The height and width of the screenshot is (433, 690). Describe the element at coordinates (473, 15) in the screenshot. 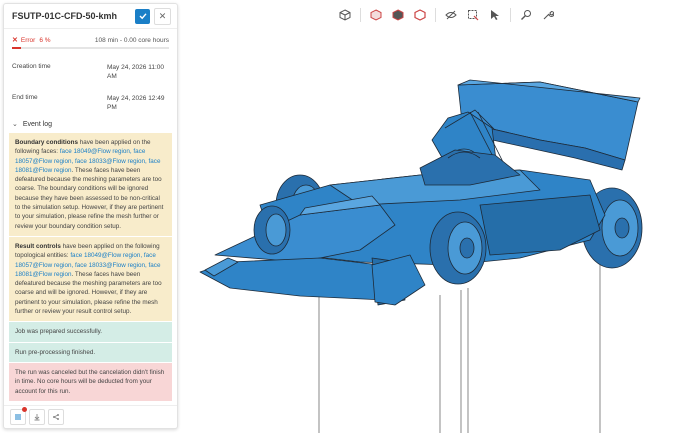

I see `rect-select-icon` at that location.